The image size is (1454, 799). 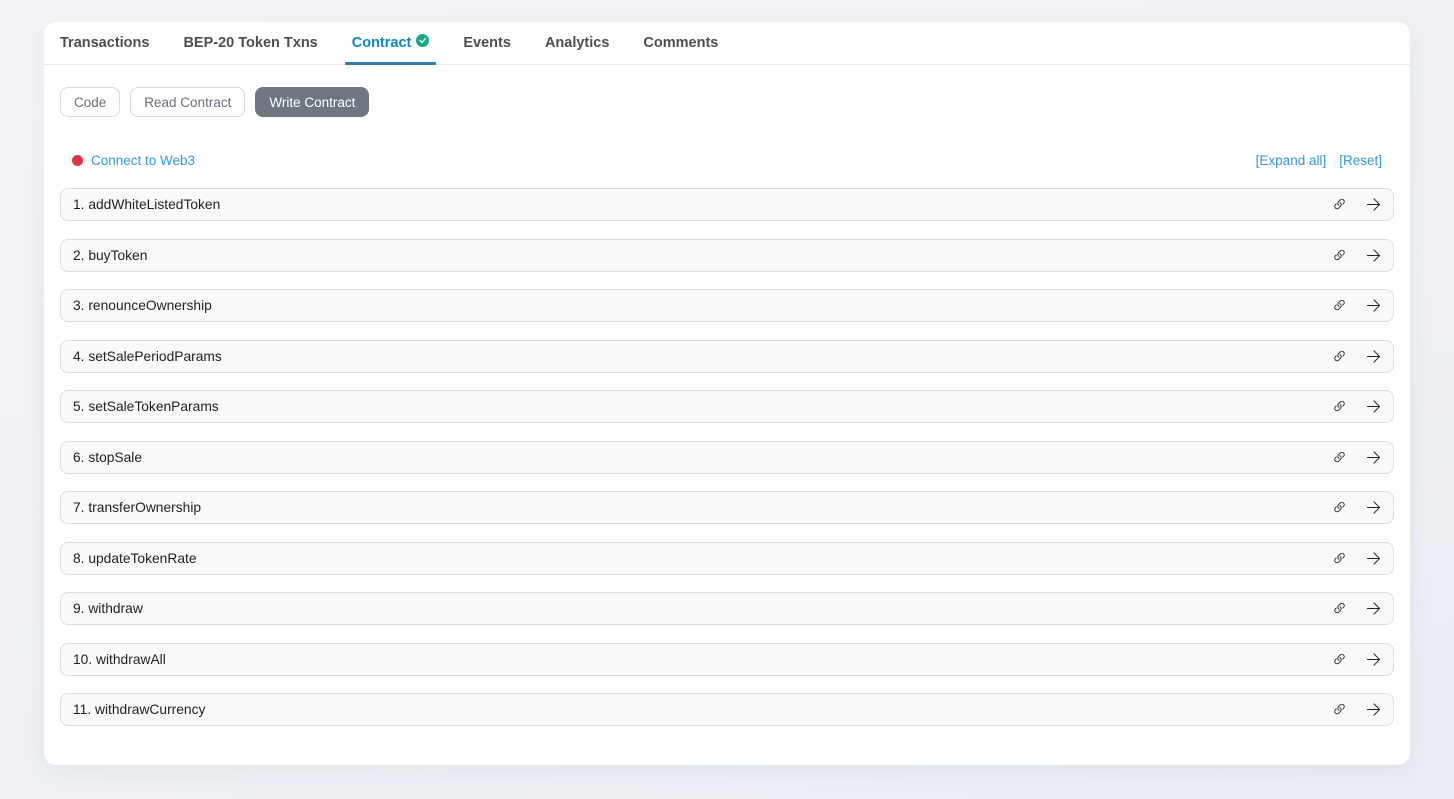 I want to click on read-contract-button: Read Contract, so click(x=188, y=102).